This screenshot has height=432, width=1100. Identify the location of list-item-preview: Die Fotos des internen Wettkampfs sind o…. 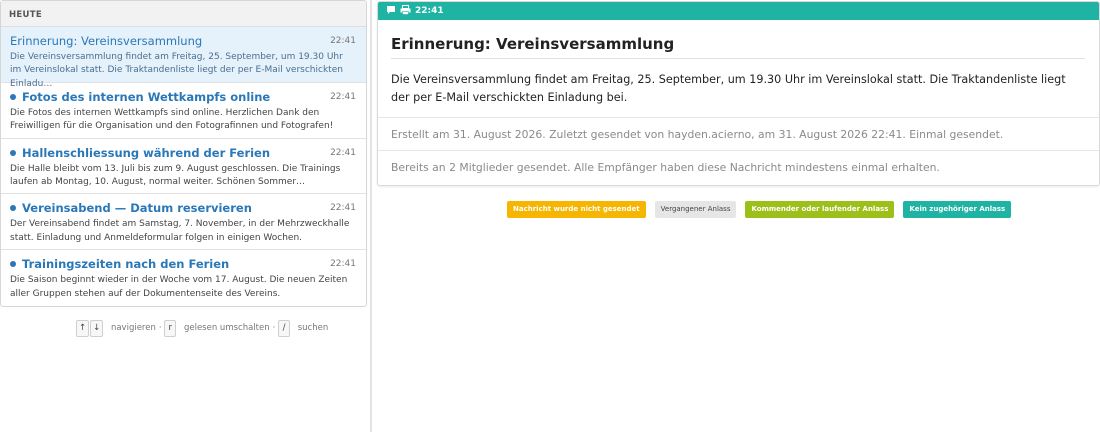
(172, 119).